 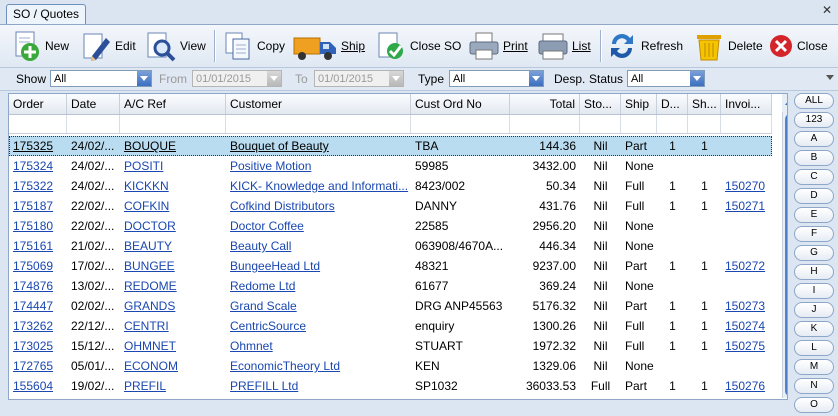 I want to click on cell-ac-ref: BUNGEE, so click(x=173, y=266).